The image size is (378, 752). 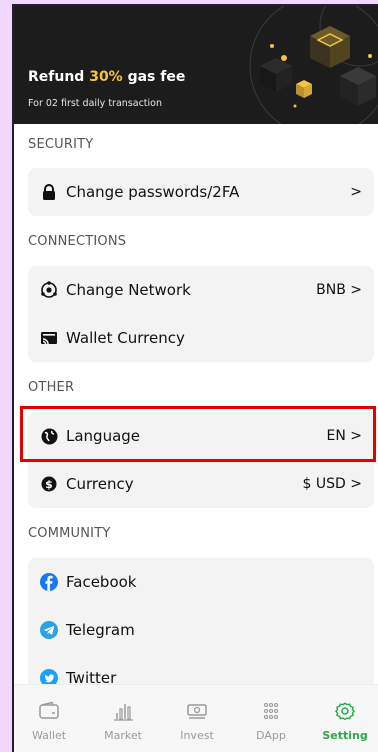 I want to click on change-network-value: BNB >, so click(x=339, y=290).